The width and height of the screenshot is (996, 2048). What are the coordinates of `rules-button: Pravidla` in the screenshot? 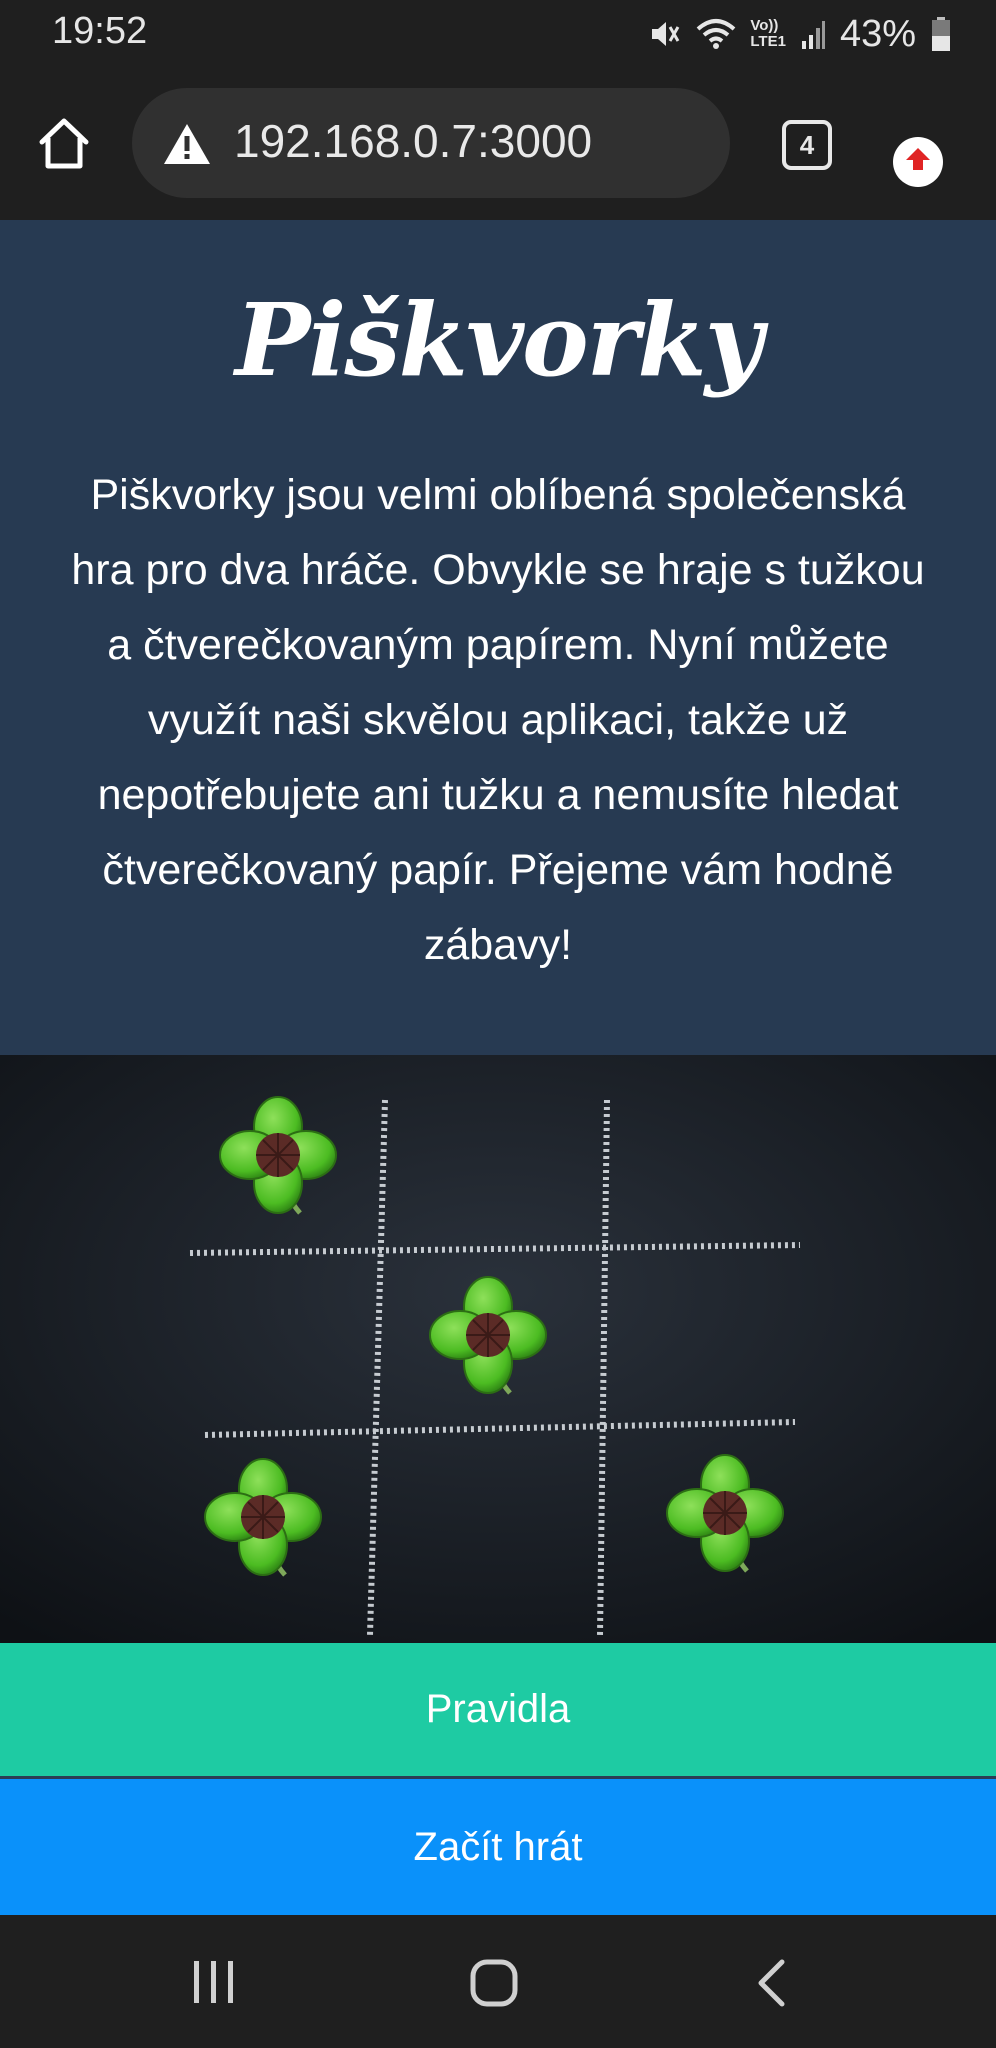 It's located at (498, 1709).